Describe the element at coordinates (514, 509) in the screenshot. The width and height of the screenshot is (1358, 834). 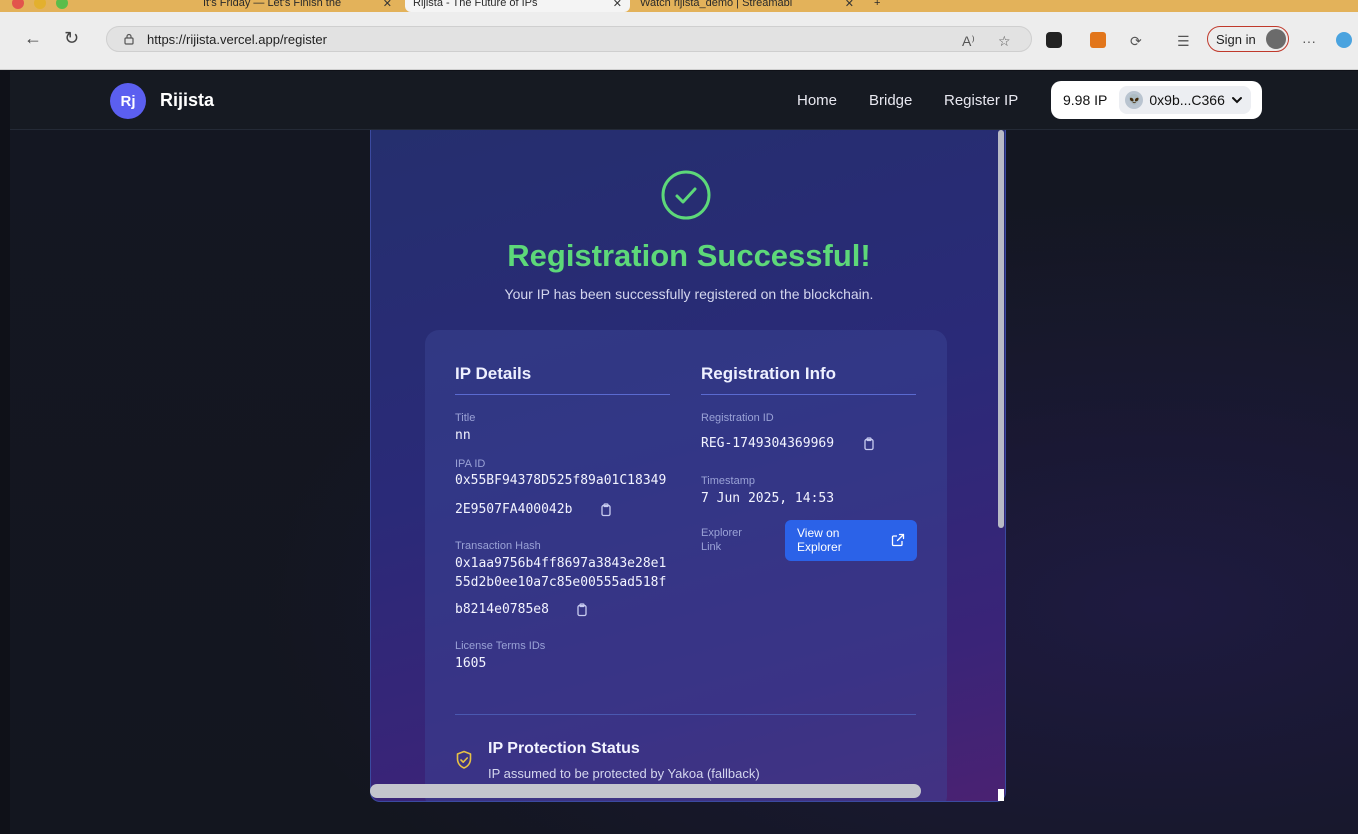
I see `ipa-id-line-2: 2E9507FA400042b` at that location.